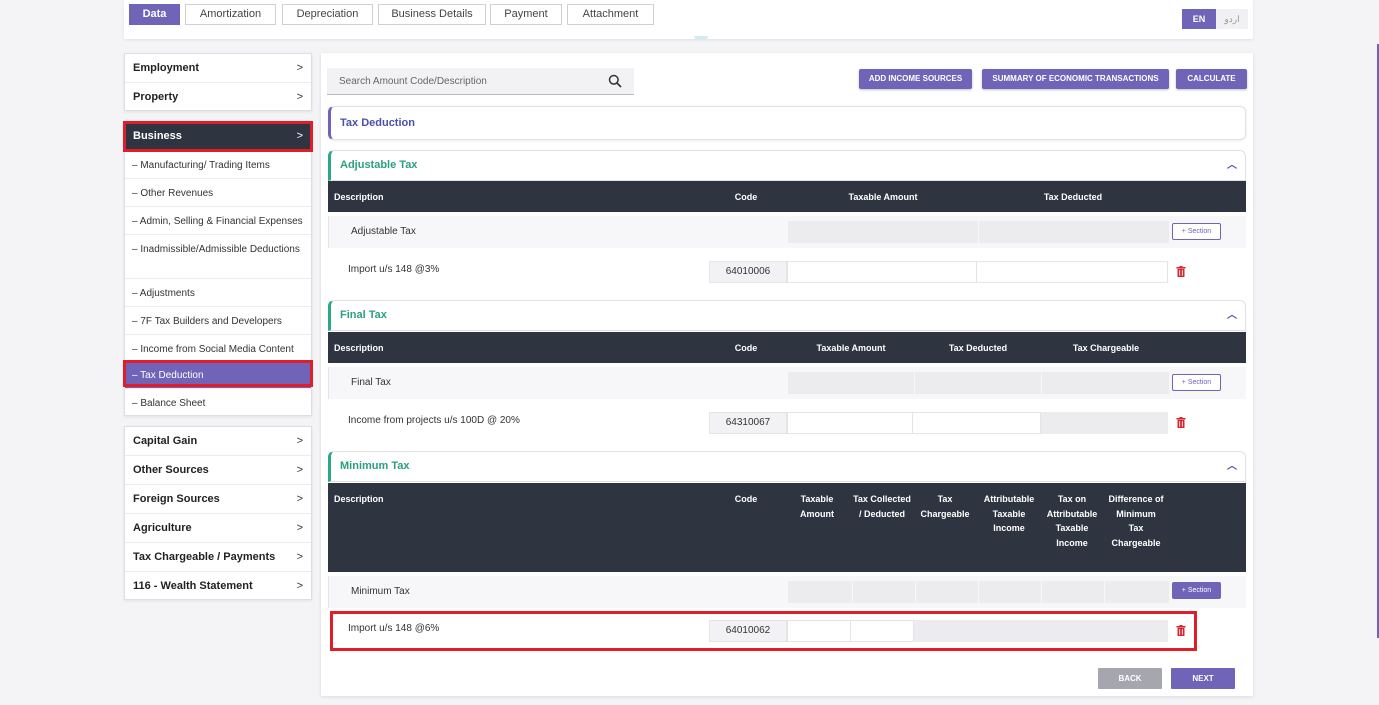 The image size is (1379, 705). I want to click on sidebar-item-wealth-statement: 116 - Wealth Statement >, so click(218, 586).